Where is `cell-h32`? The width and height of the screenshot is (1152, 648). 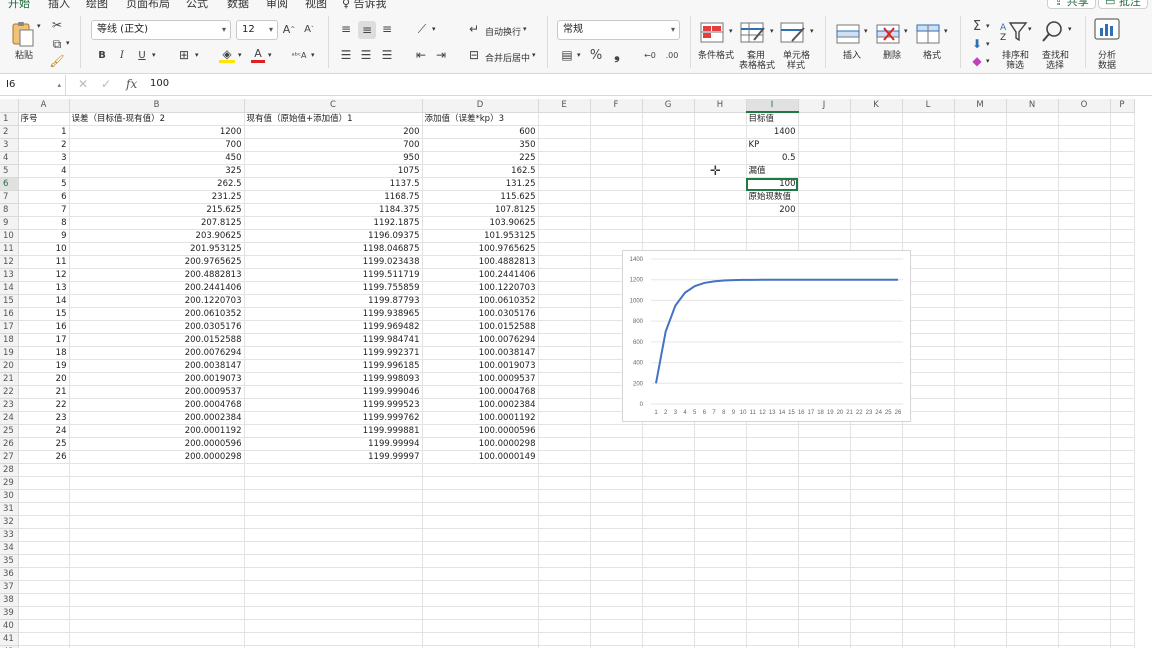
cell-h32 is located at coordinates (720, 522).